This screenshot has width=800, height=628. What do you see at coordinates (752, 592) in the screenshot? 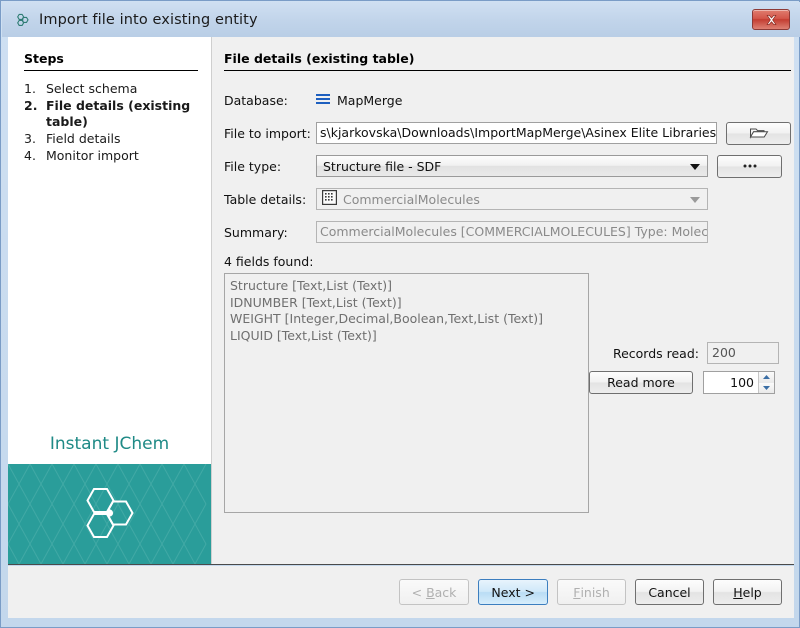
I see `help-label-rest: elp` at bounding box center [752, 592].